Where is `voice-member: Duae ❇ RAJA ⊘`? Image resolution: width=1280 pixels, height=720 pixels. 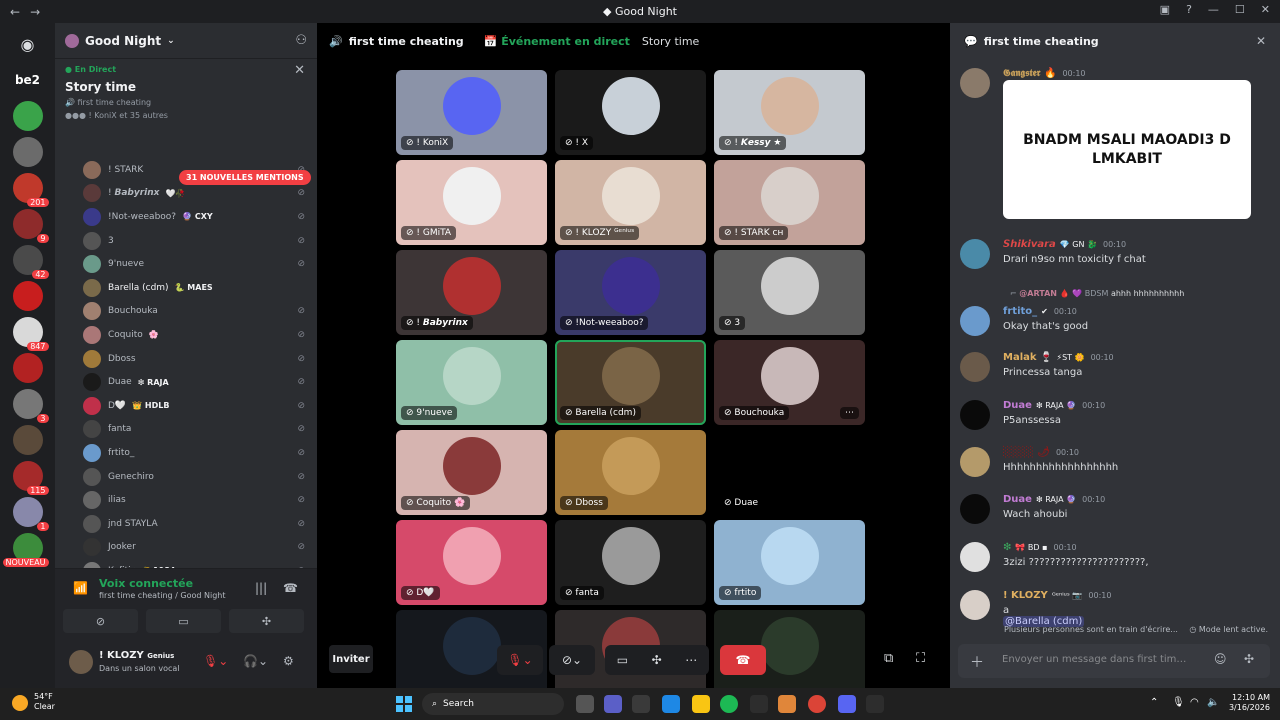 voice-member: Duae ❇ RAJA ⊘ is located at coordinates (186, 382).